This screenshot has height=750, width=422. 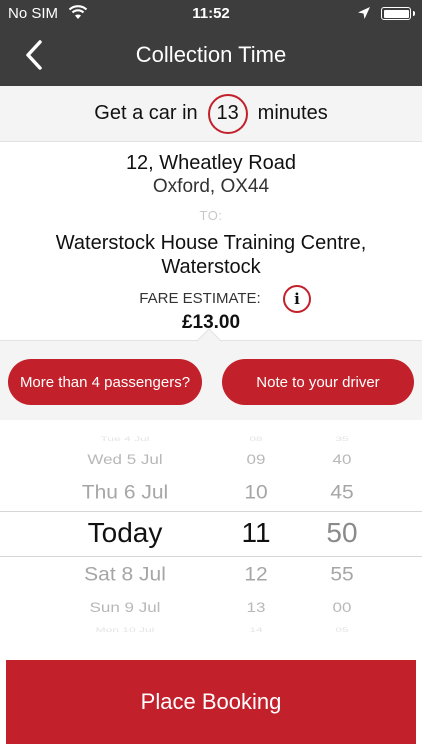 What do you see at coordinates (342, 608) in the screenshot?
I see `minute-option: 00` at bounding box center [342, 608].